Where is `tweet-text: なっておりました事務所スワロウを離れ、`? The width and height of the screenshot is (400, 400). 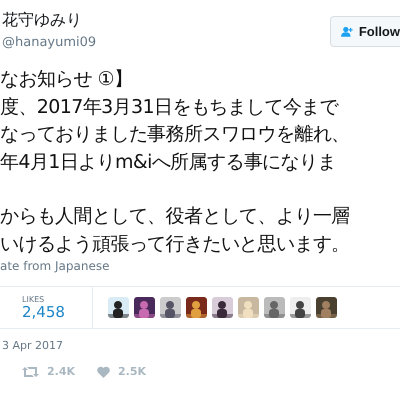 tweet-text: なっておりました事務所スワロウを離れ、 is located at coordinates (175, 134).